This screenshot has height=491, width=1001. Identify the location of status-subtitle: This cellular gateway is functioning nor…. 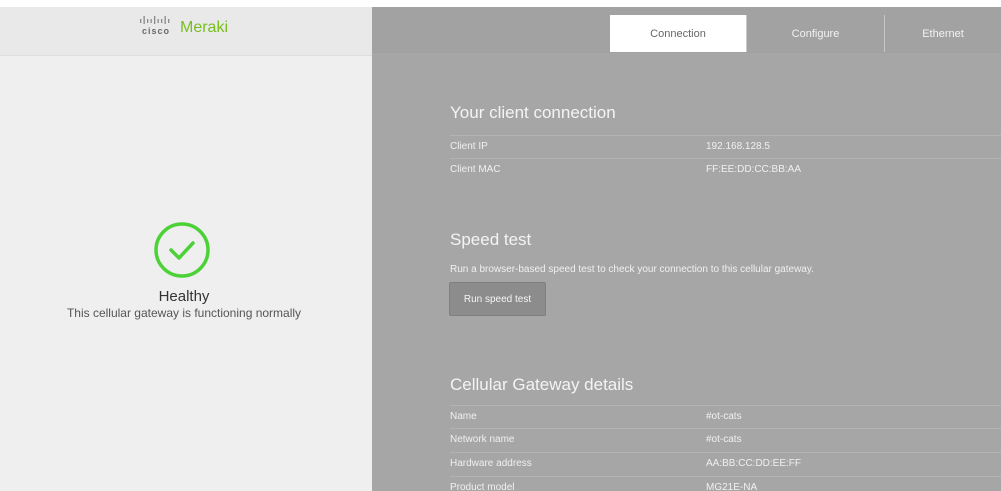
(184, 313).